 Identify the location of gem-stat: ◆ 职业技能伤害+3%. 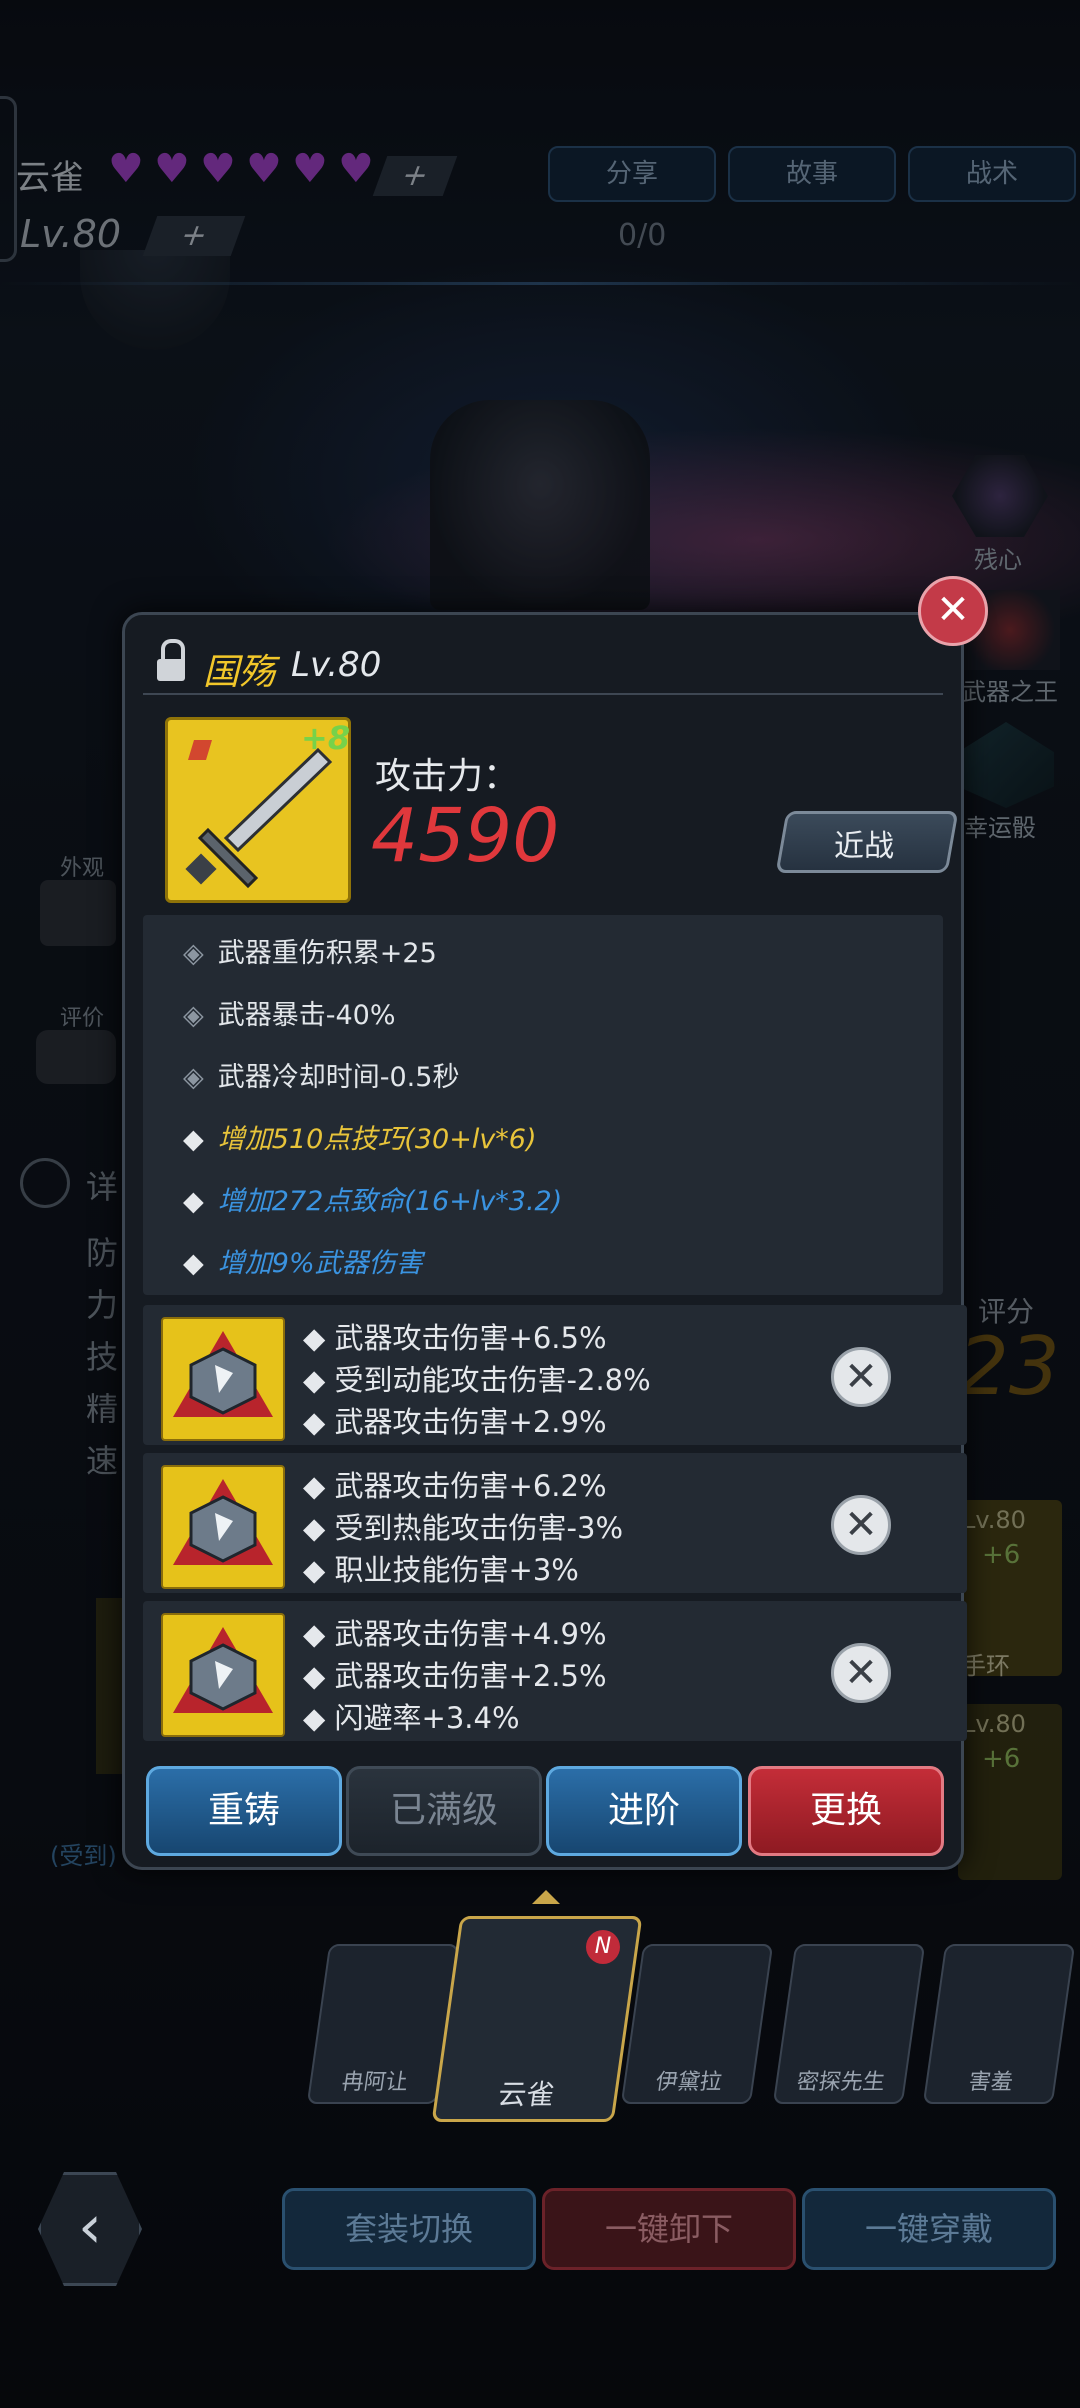
(441, 1570).